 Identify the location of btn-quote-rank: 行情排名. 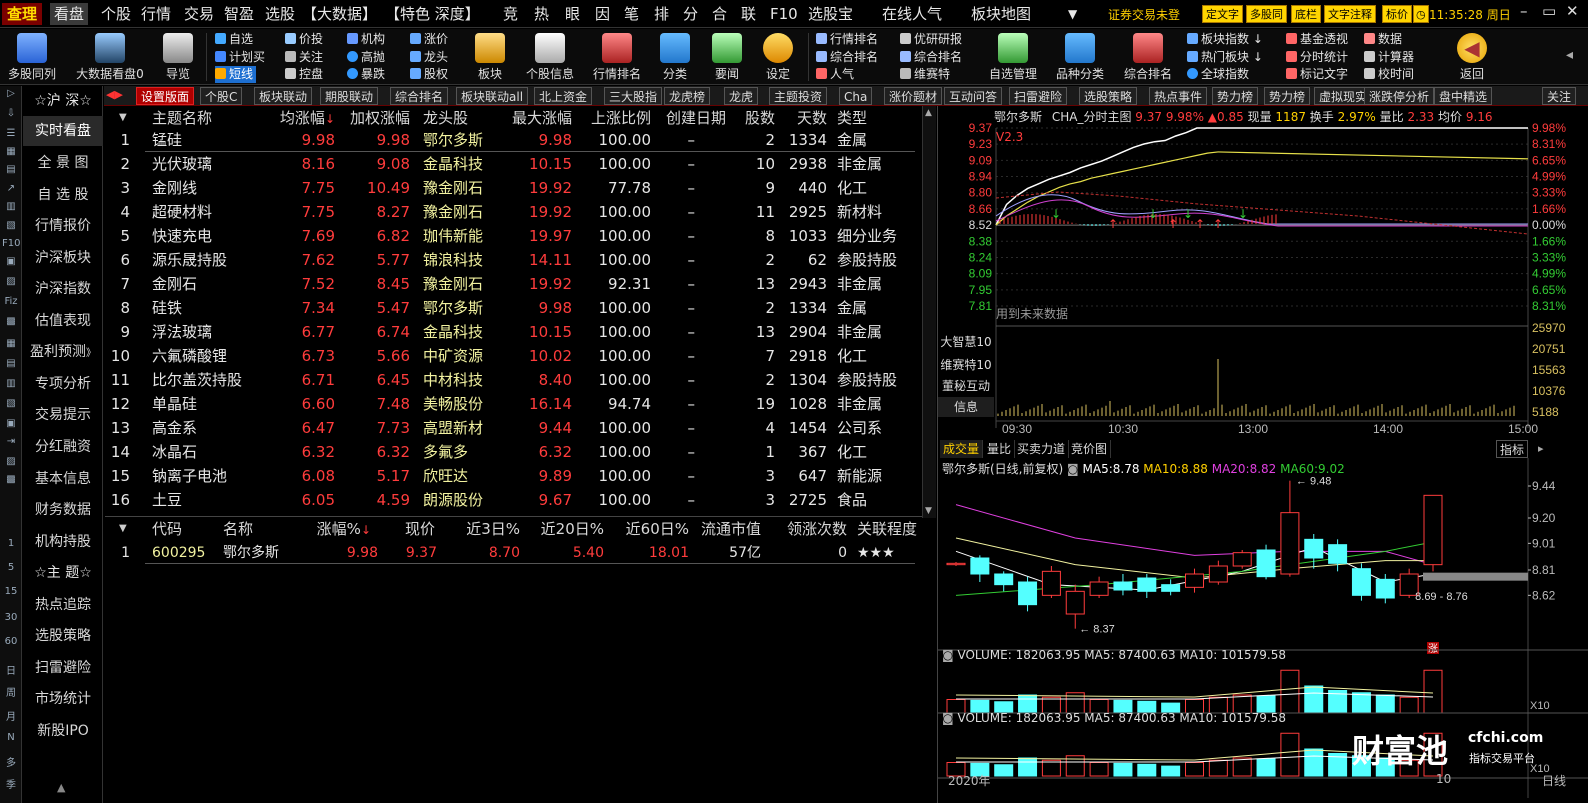
(847, 39).